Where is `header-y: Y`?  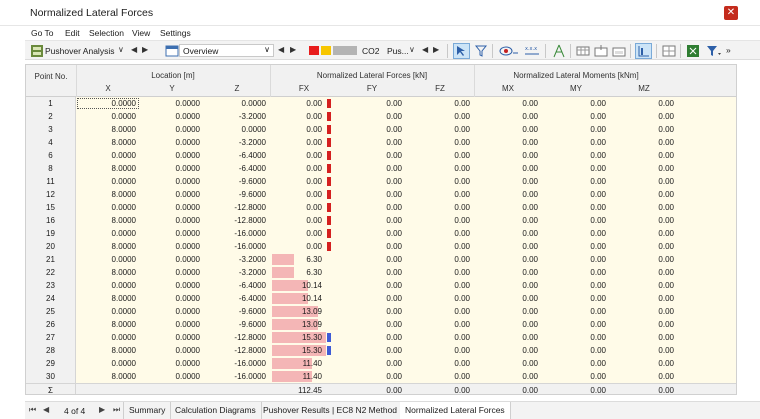
header-y: Y is located at coordinates (172, 88).